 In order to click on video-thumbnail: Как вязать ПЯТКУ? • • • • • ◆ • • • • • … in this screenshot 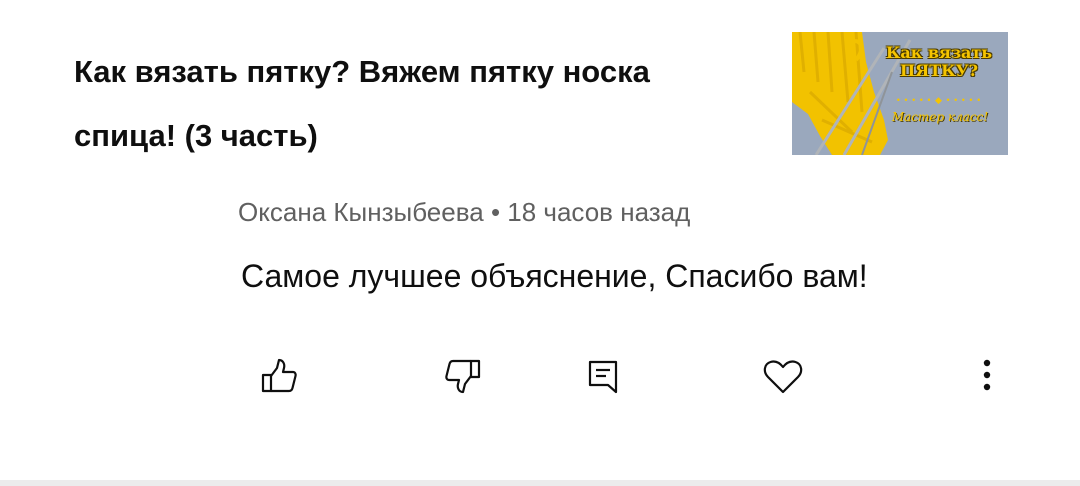, I will do `click(900, 93)`.